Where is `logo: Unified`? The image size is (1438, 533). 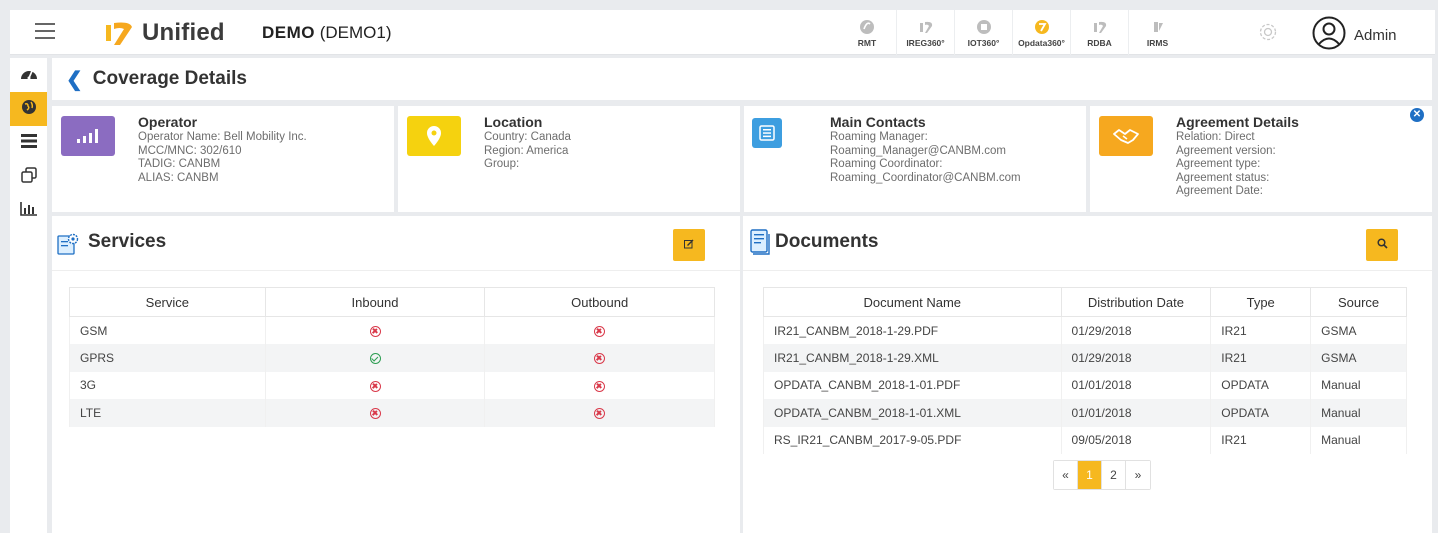 logo: Unified is located at coordinates (163, 33).